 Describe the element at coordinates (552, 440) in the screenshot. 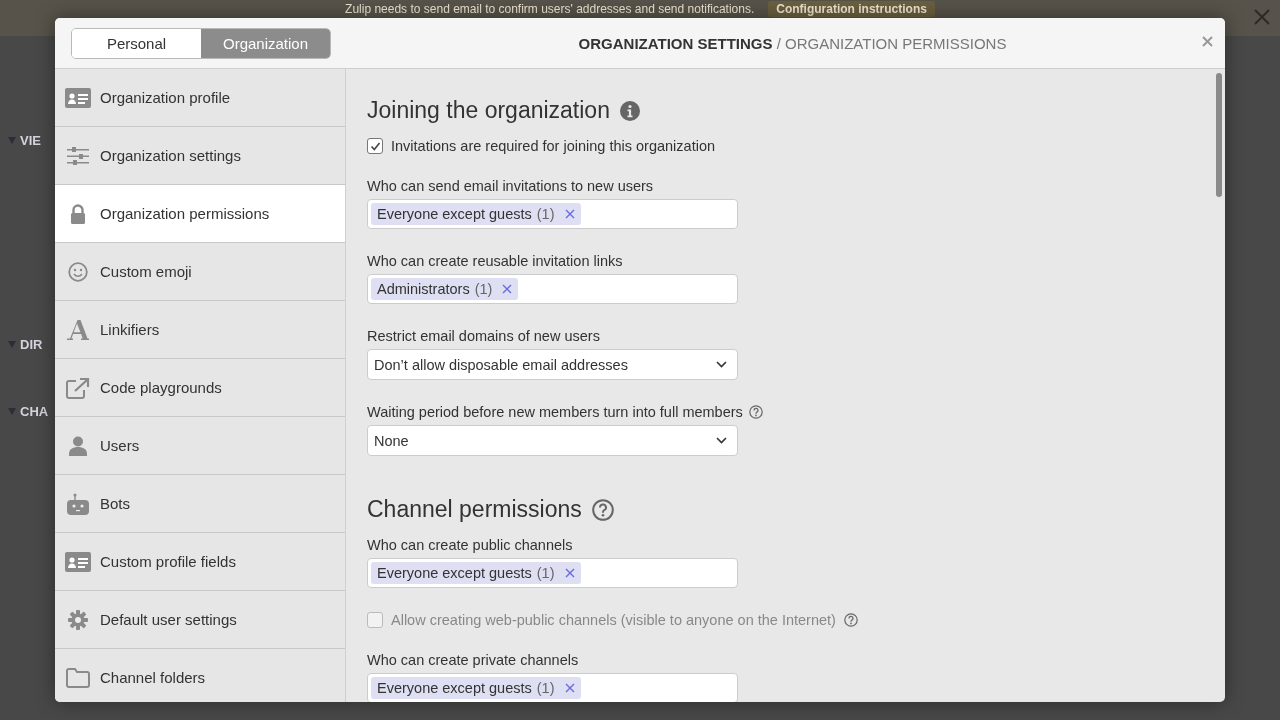

I see `dropdown: None` at that location.